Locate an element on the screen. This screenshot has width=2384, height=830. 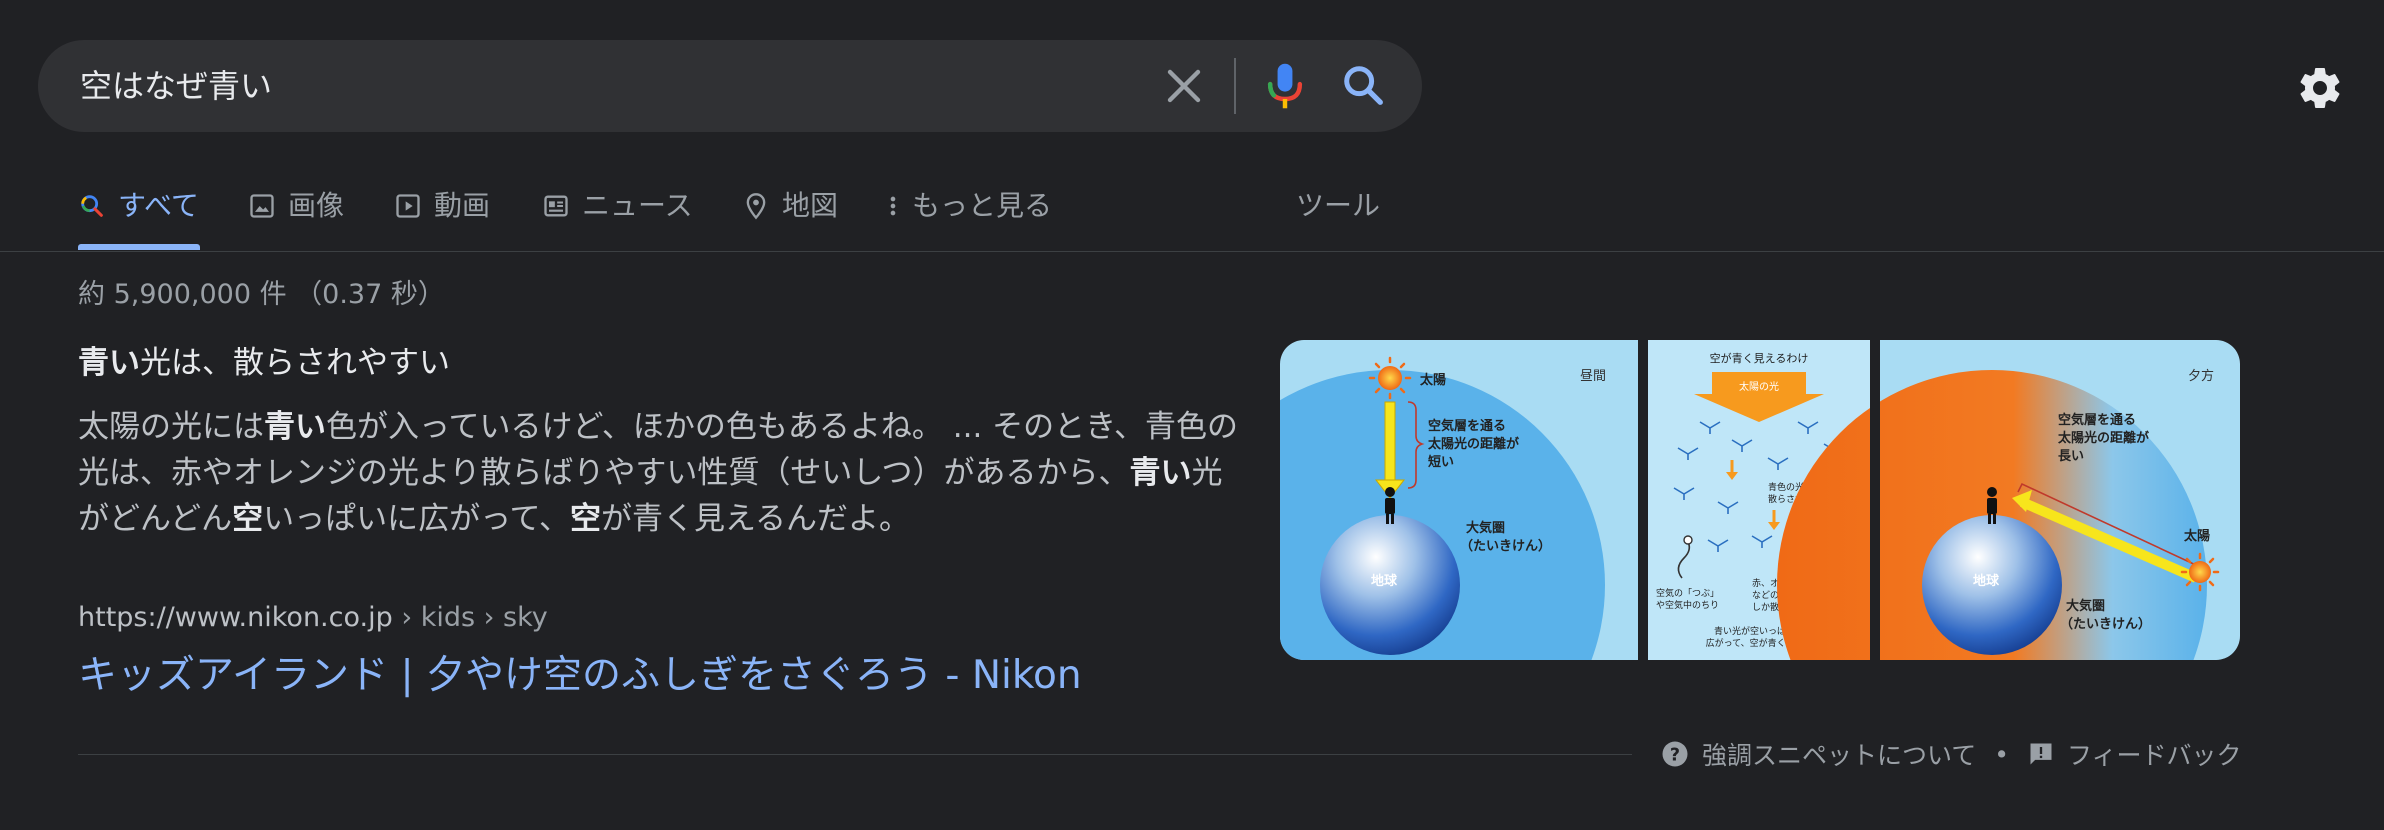
tabs-divider is located at coordinates (1192, 251).